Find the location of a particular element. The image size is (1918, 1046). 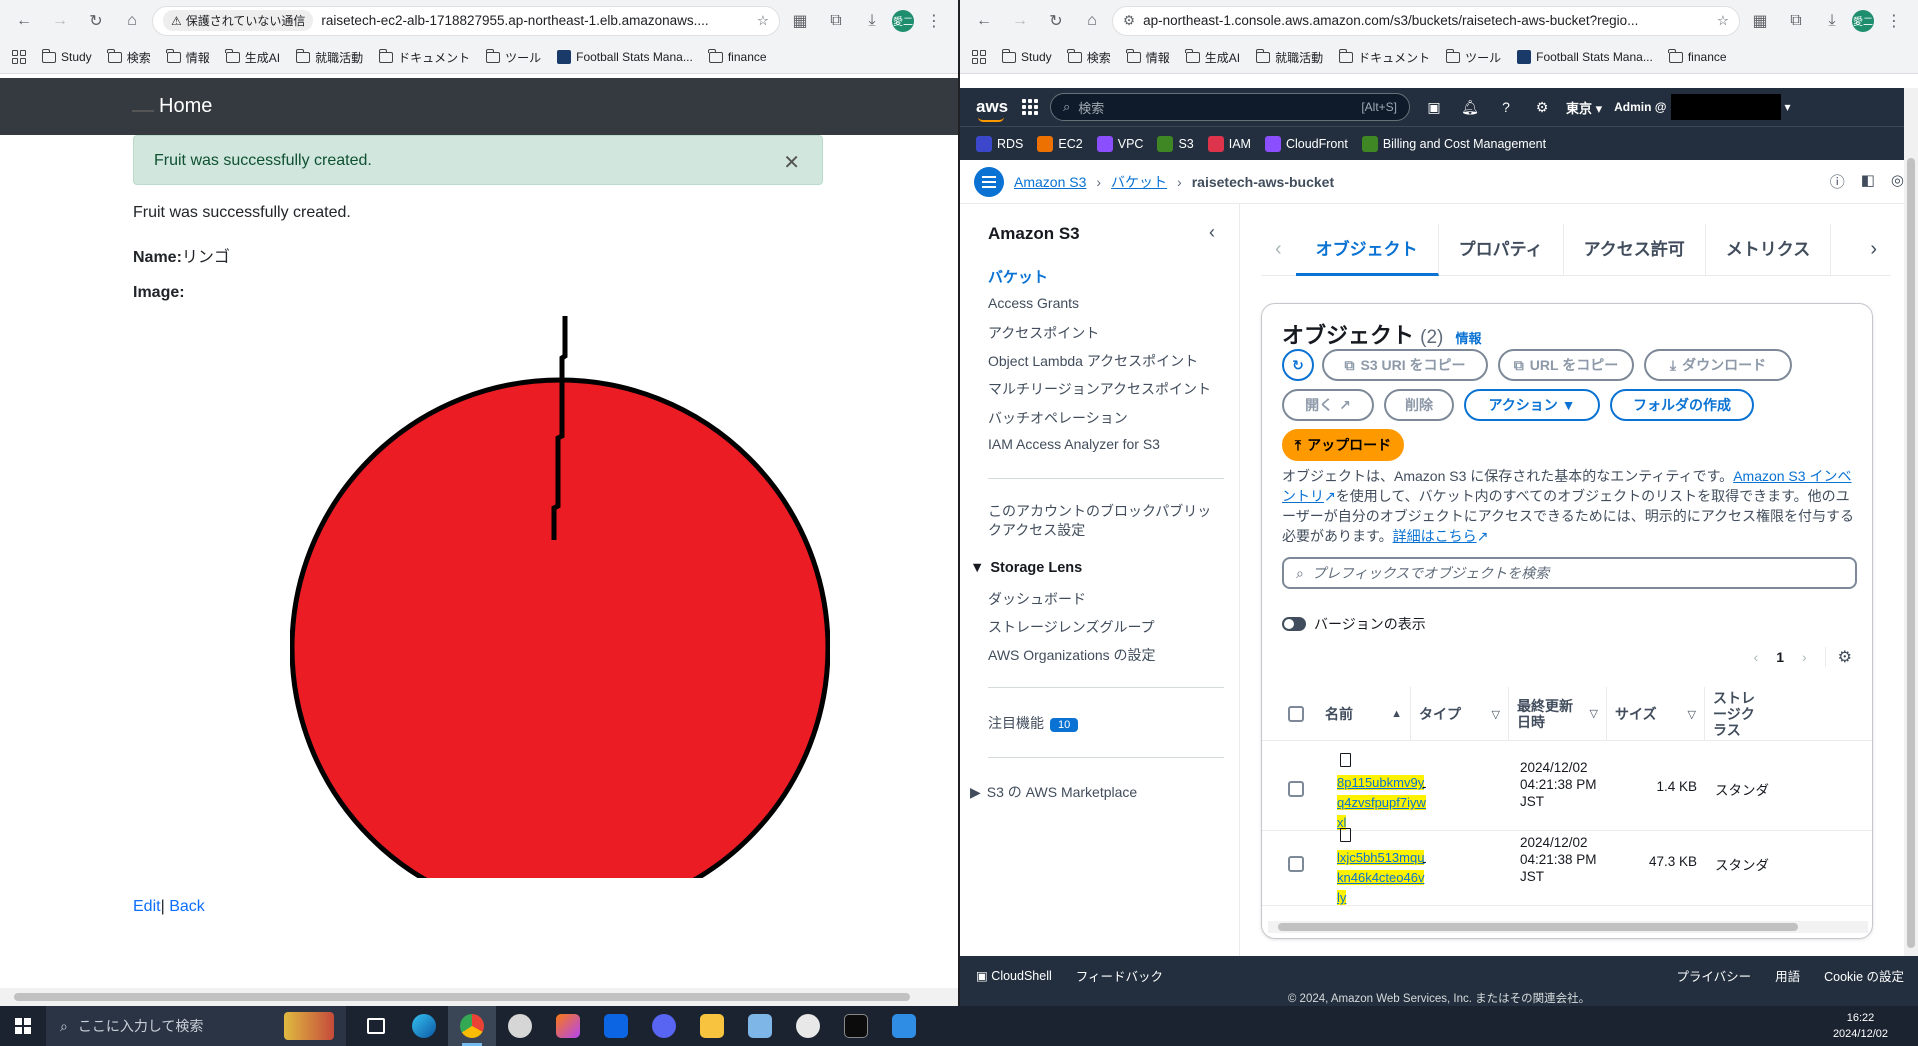

hamburger-menu-icon is located at coordinates (989, 181).